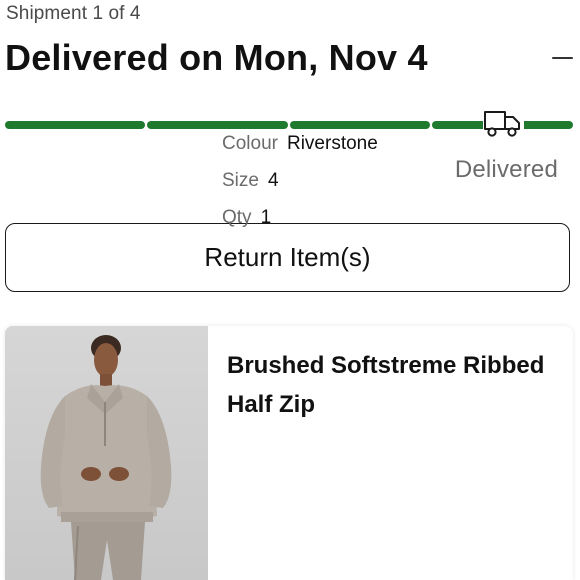  Describe the element at coordinates (332, 143) in the screenshot. I see `colour-value: Riverstone` at that location.